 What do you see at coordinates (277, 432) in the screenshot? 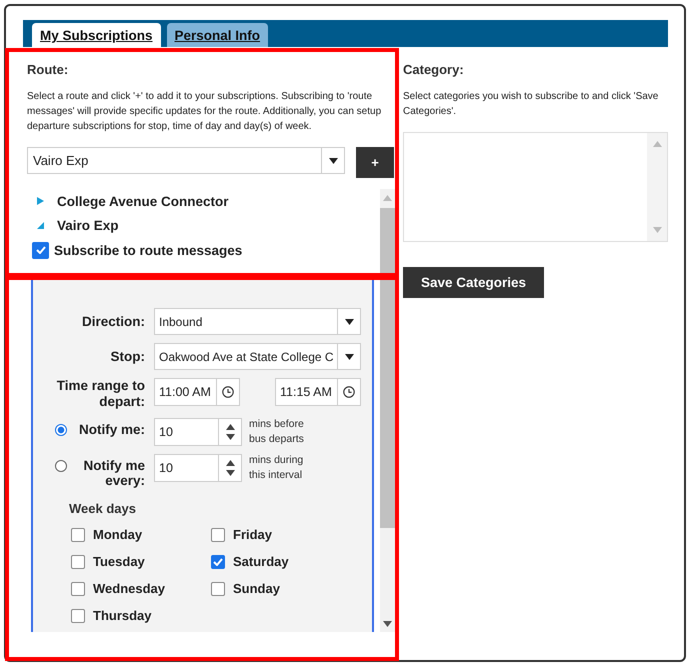
I see `unit-text: mins before bus departs` at bounding box center [277, 432].